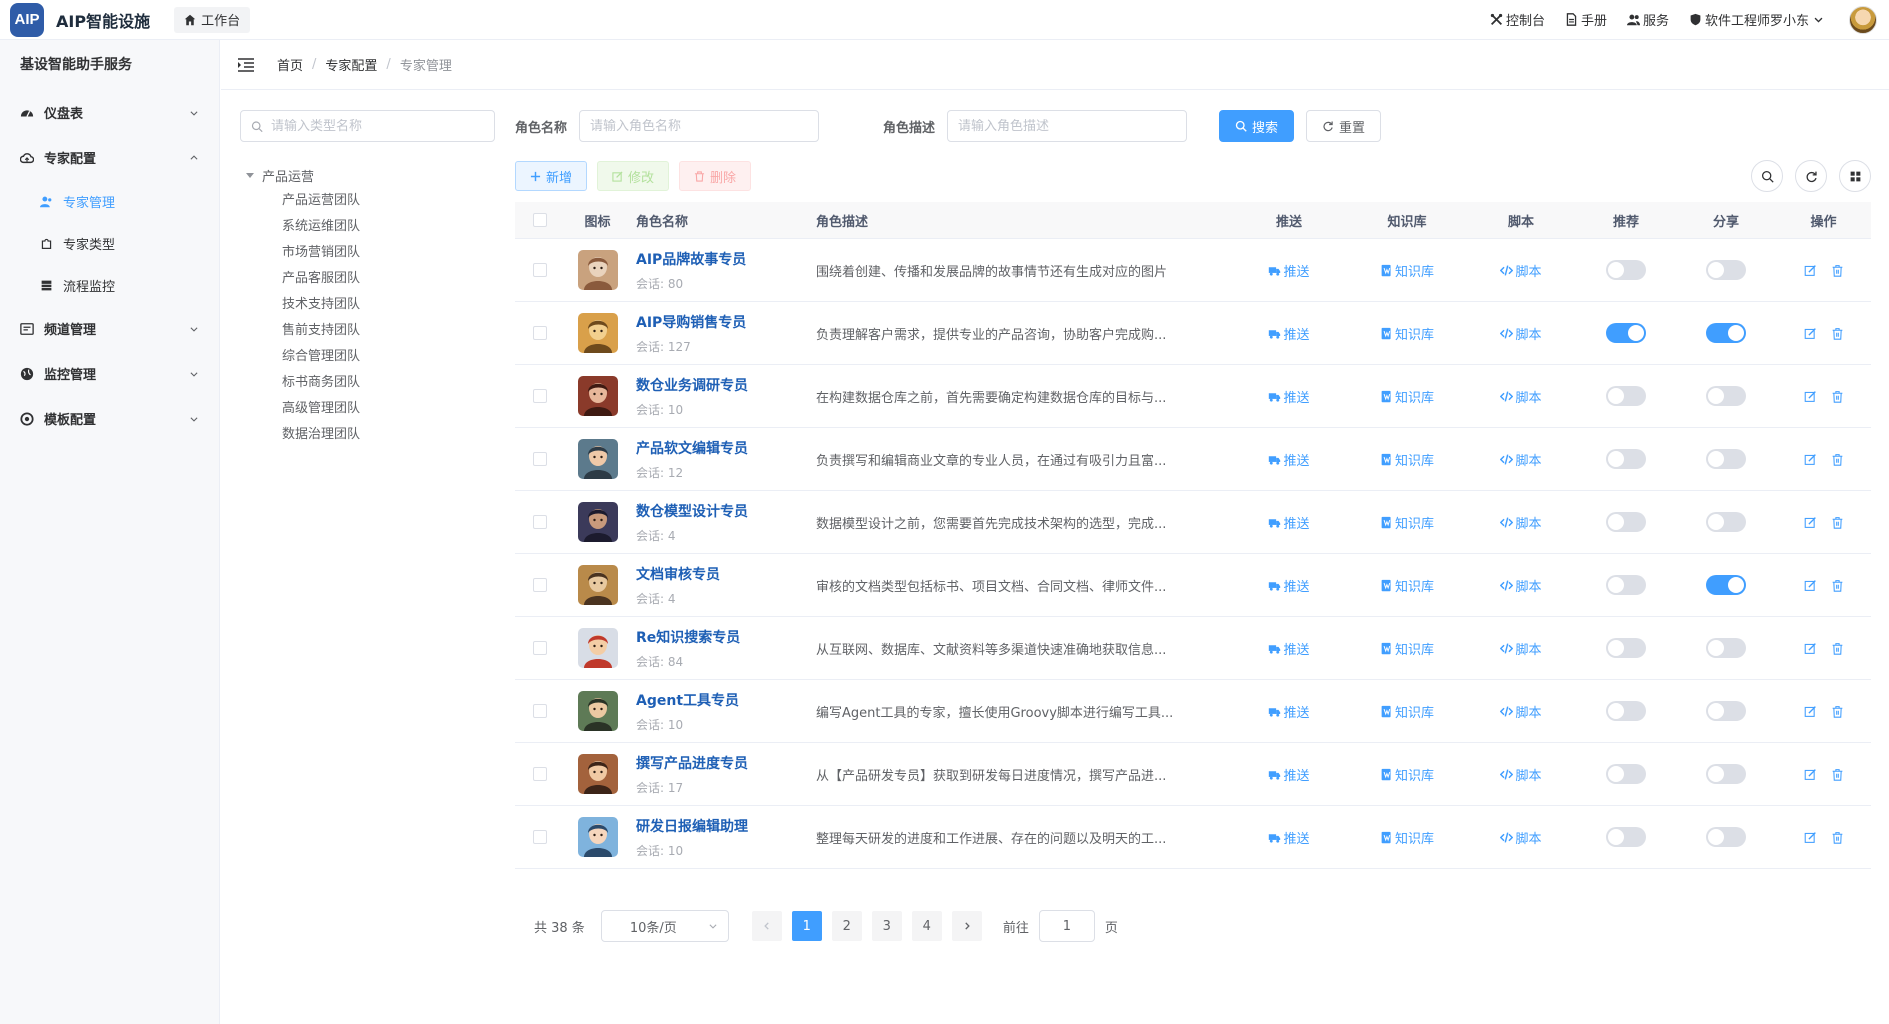 This screenshot has height=1024, width=1889. What do you see at coordinates (886, 926) in the screenshot?
I see `page-button: 3` at bounding box center [886, 926].